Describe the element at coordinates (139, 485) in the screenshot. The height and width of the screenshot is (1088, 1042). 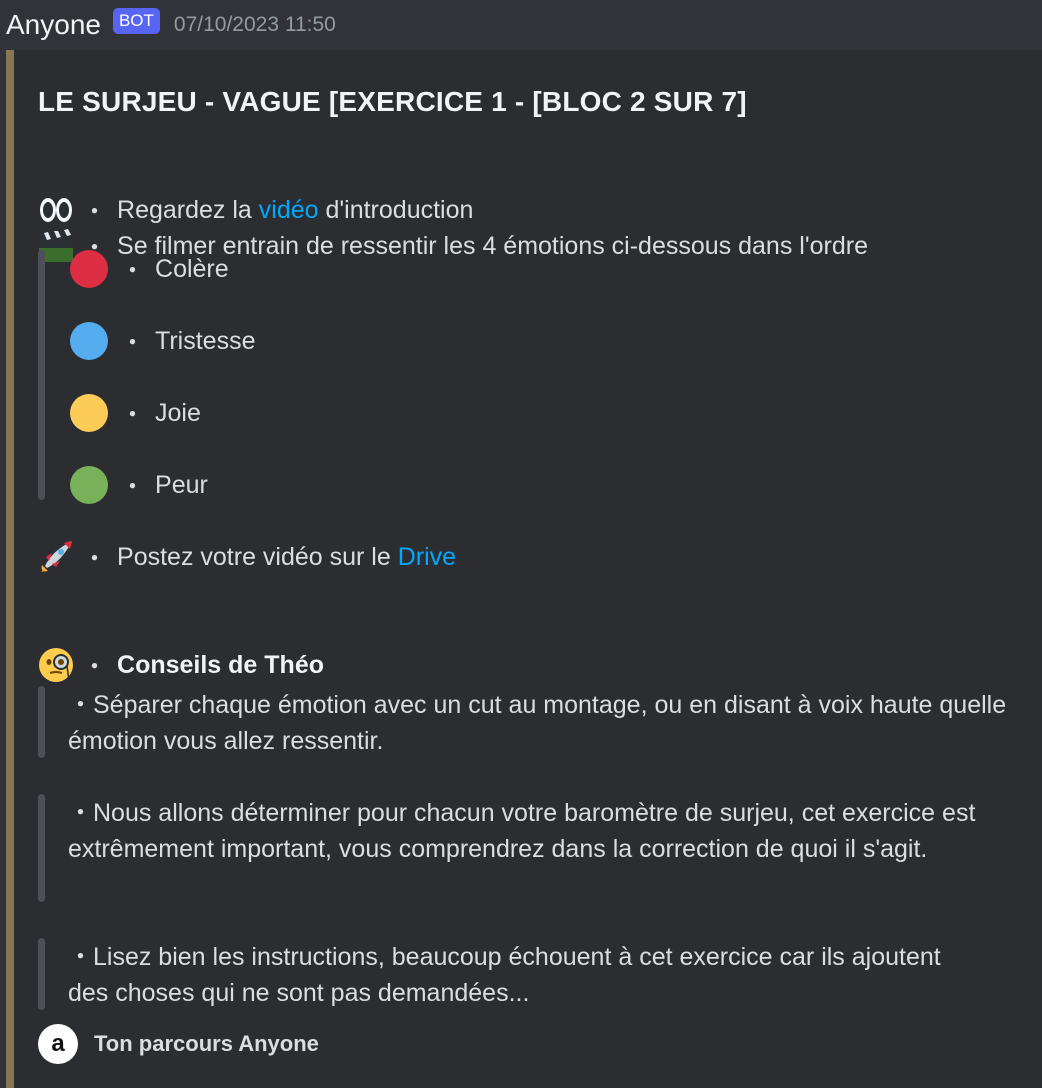
I see `emotion-item-peur: ・ Peur` at that location.